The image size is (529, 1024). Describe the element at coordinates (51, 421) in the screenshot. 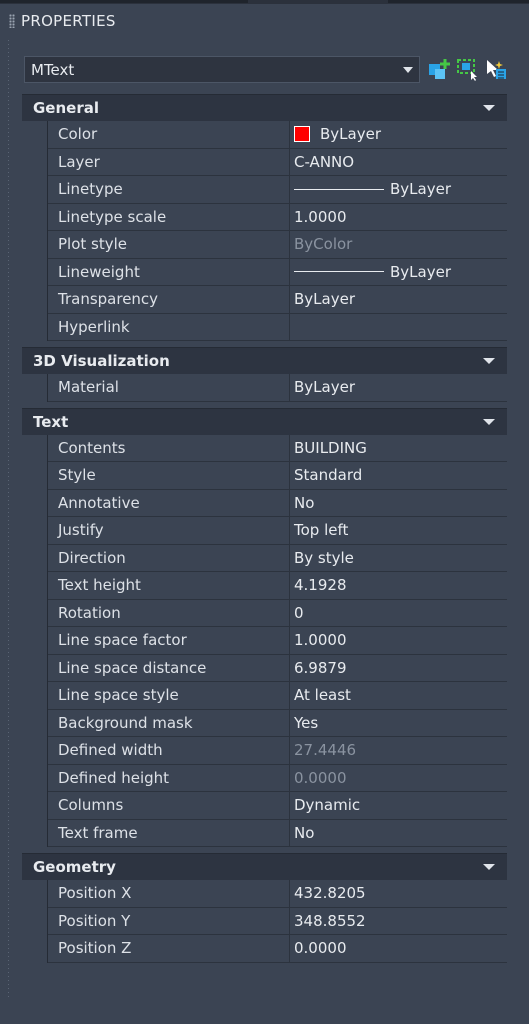

I see `section-text-title: Text` at that location.